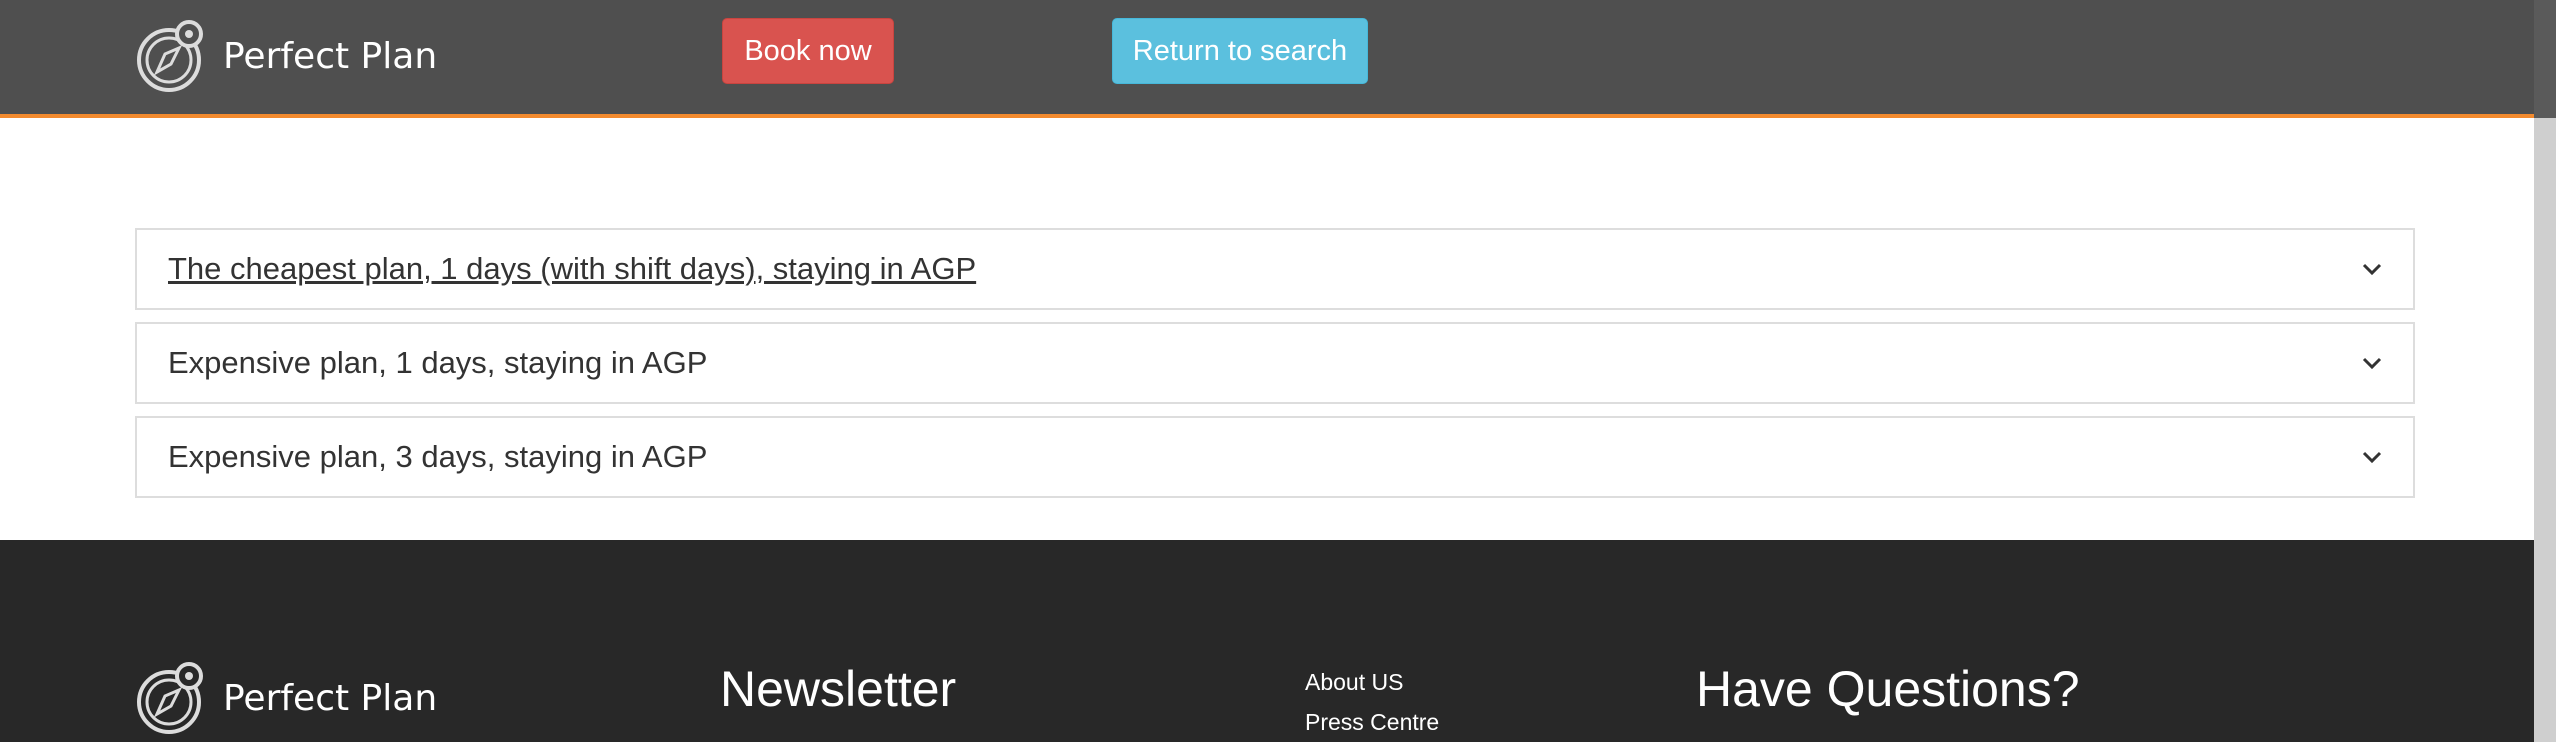  Describe the element at coordinates (1372, 682) in the screenshot. I see `footer-link-about-us: About US` at that location.